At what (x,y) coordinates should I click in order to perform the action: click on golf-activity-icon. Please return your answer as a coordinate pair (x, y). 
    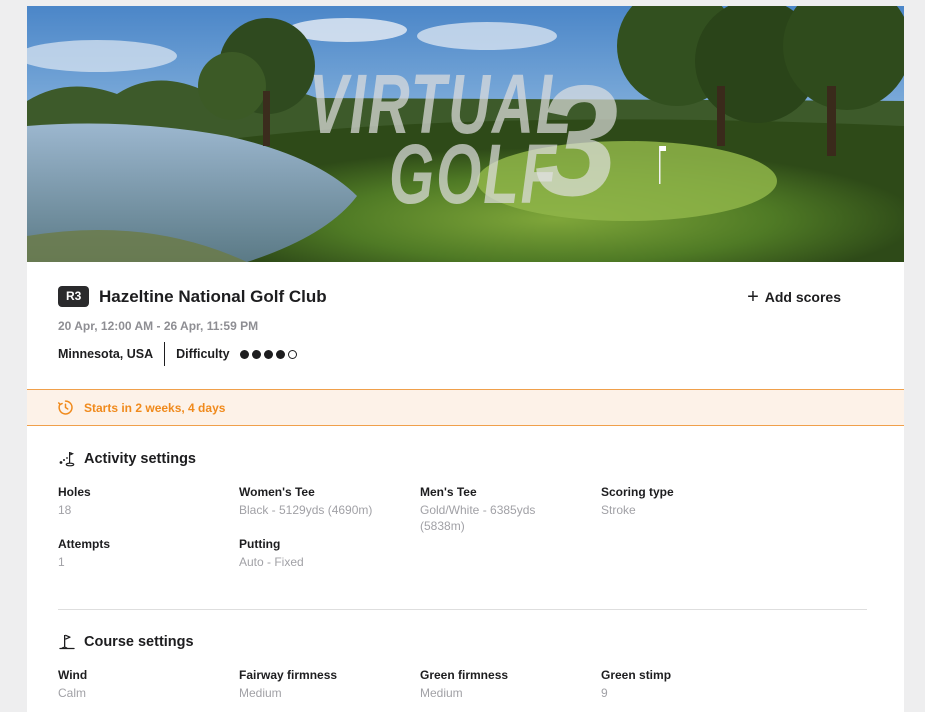
    Looking at the image, I should click on (67, 459).